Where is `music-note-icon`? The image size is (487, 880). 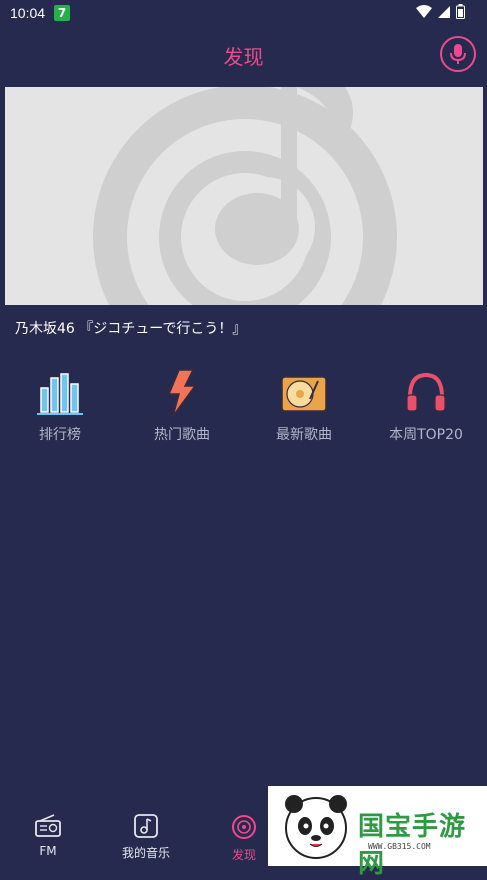 music-note-icon is located at coordinates (146, 826).